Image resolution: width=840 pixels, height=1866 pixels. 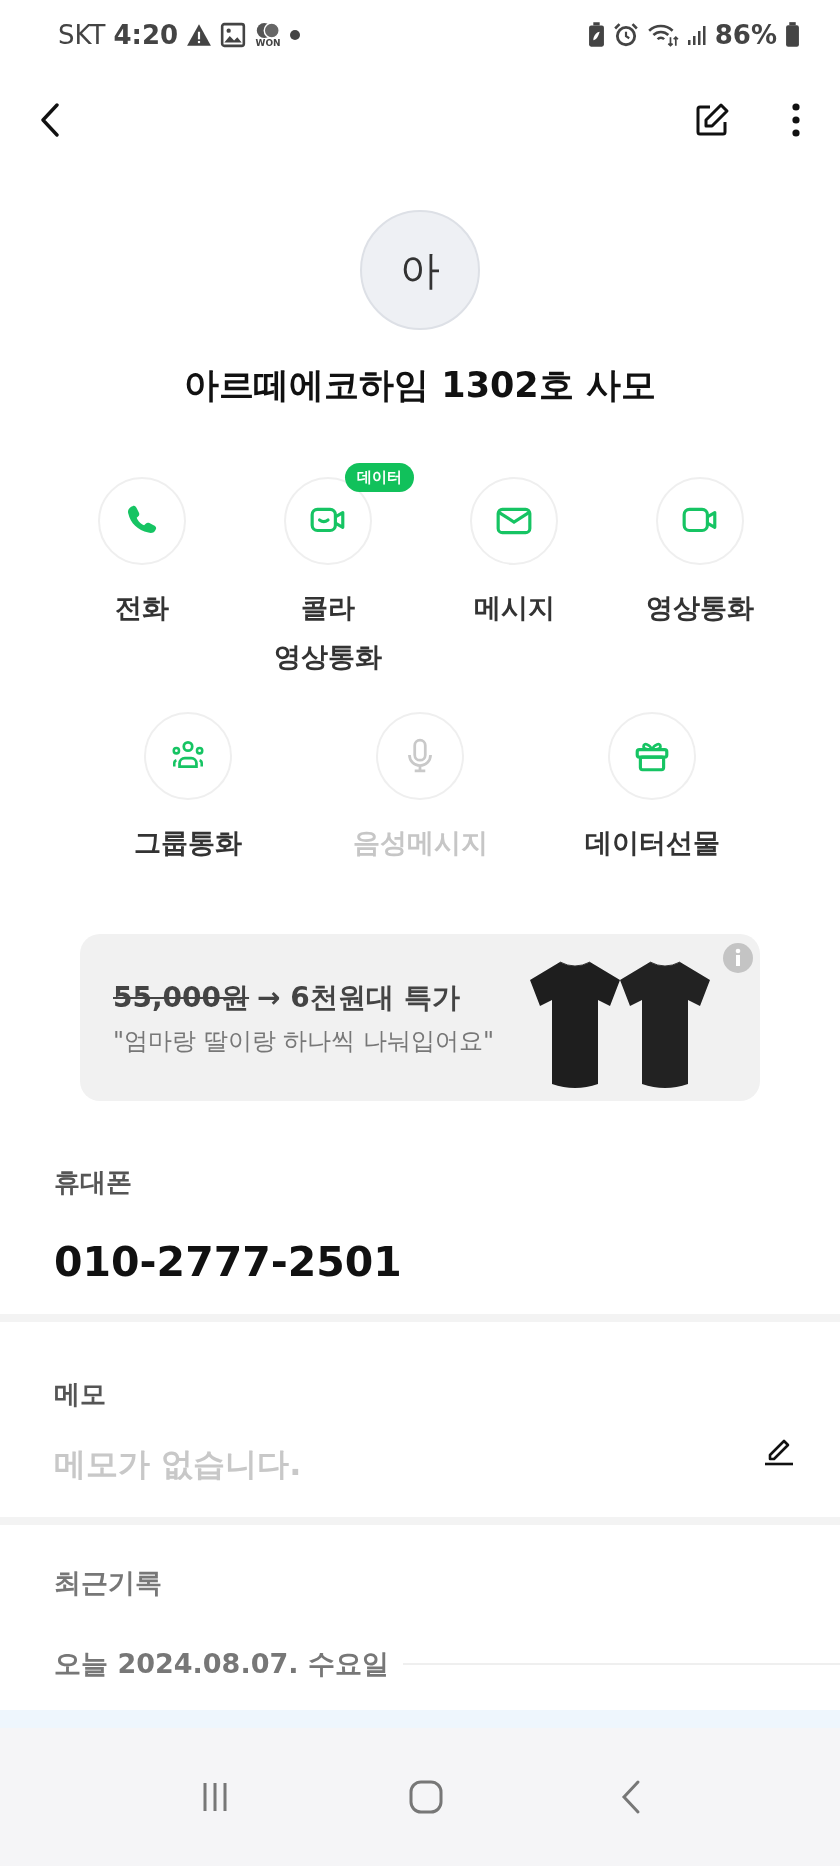 What do you see at coordinates (745, 35) in the screenshot?
I see `battery-percent: 86%` at bounding box center [745, 35].